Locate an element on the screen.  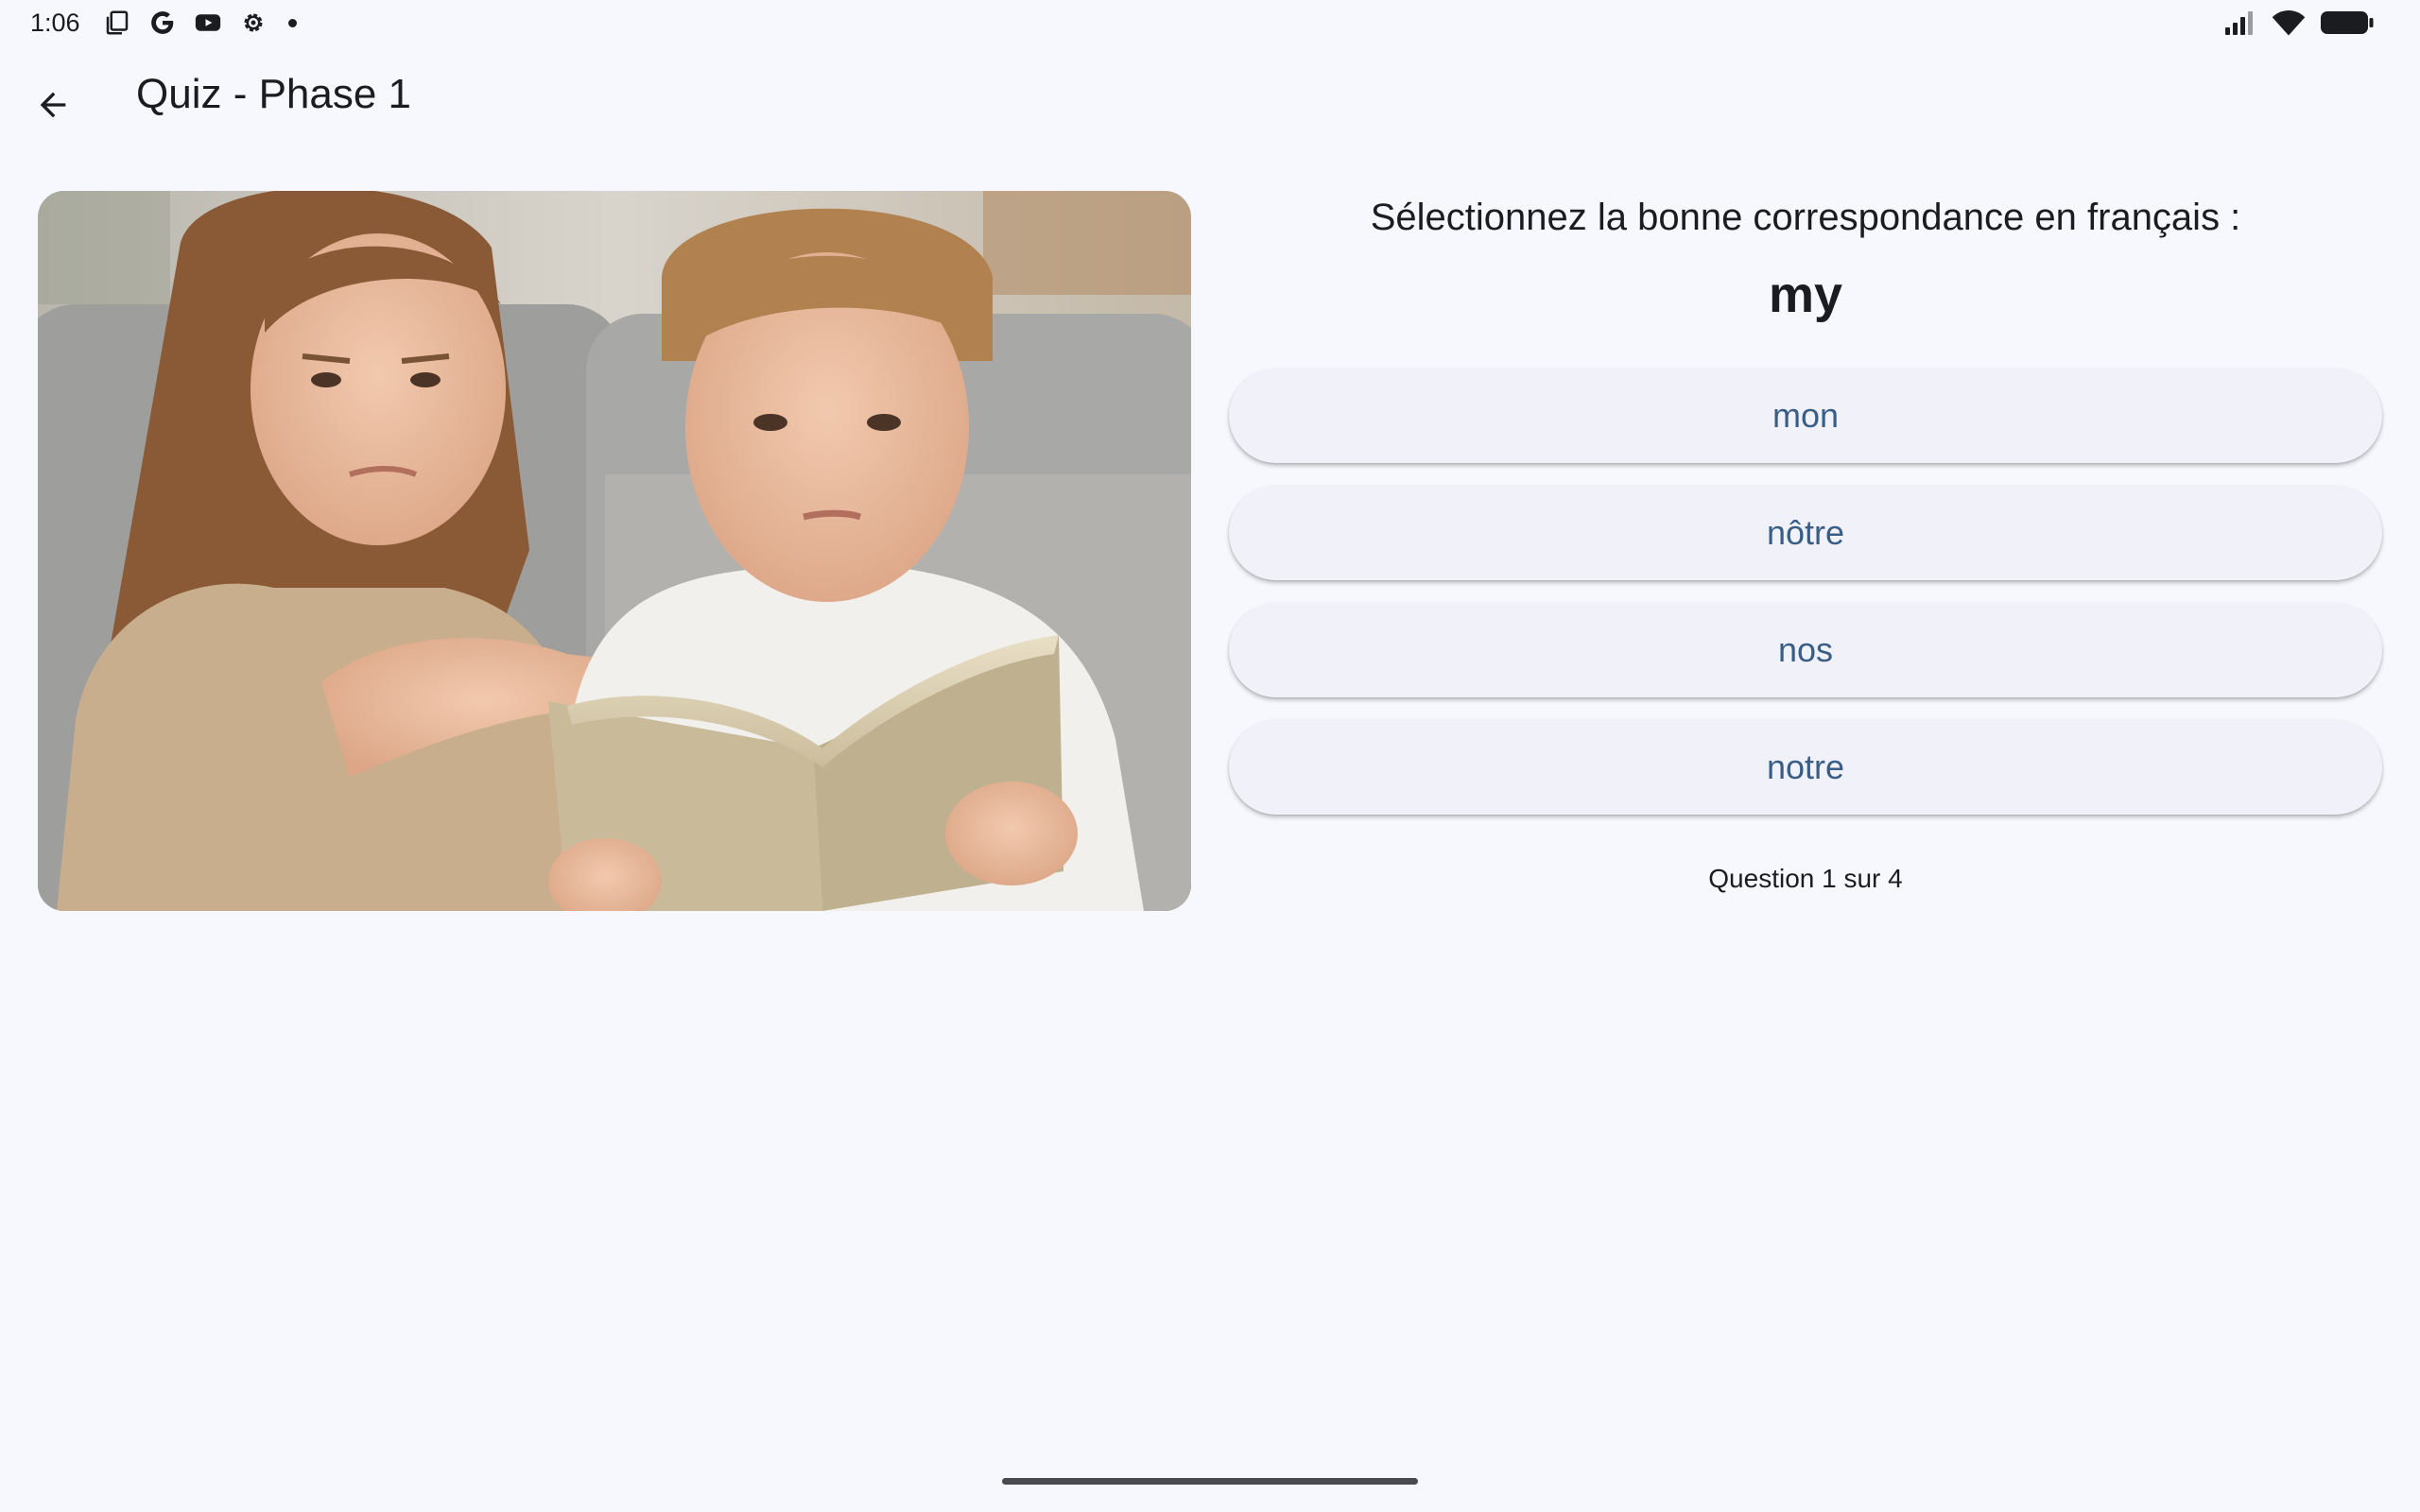
arrow-back-icon is located at coordinates (53, 105).